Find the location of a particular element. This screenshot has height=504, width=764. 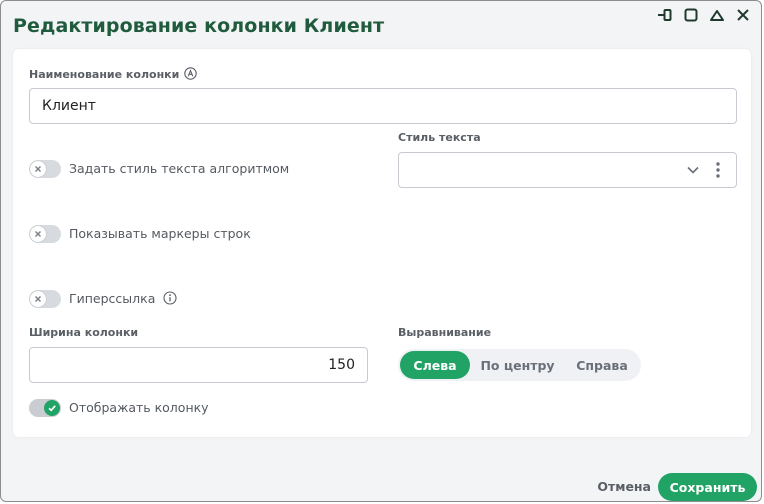

text-style-algorithm-toggle is located at coordinates (45, 169).